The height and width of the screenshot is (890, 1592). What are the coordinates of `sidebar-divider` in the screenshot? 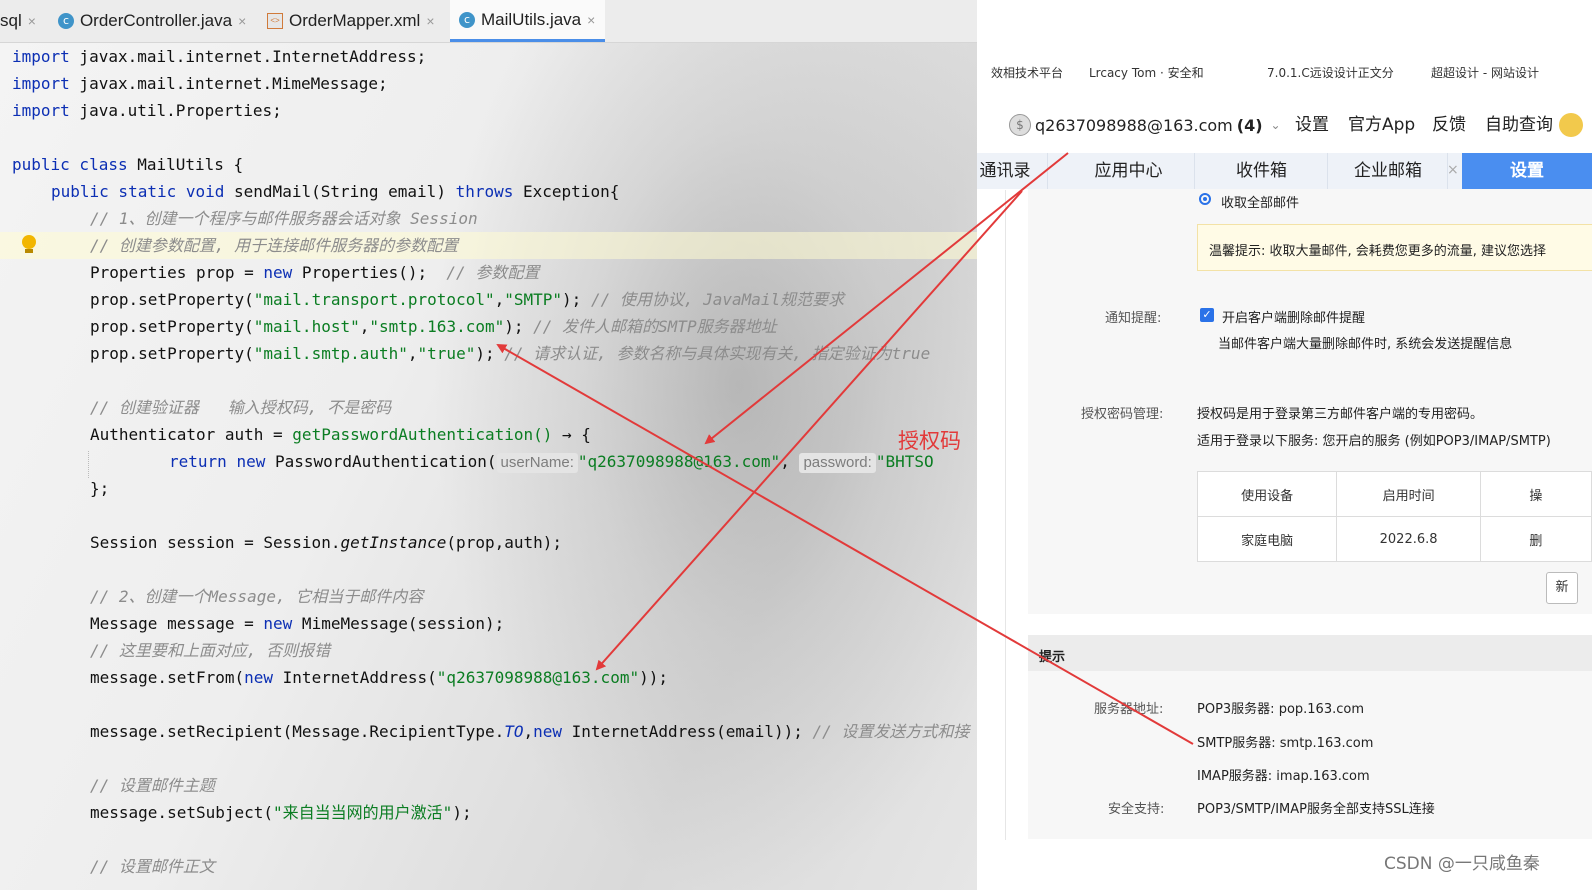 It's located at (1005, 515).